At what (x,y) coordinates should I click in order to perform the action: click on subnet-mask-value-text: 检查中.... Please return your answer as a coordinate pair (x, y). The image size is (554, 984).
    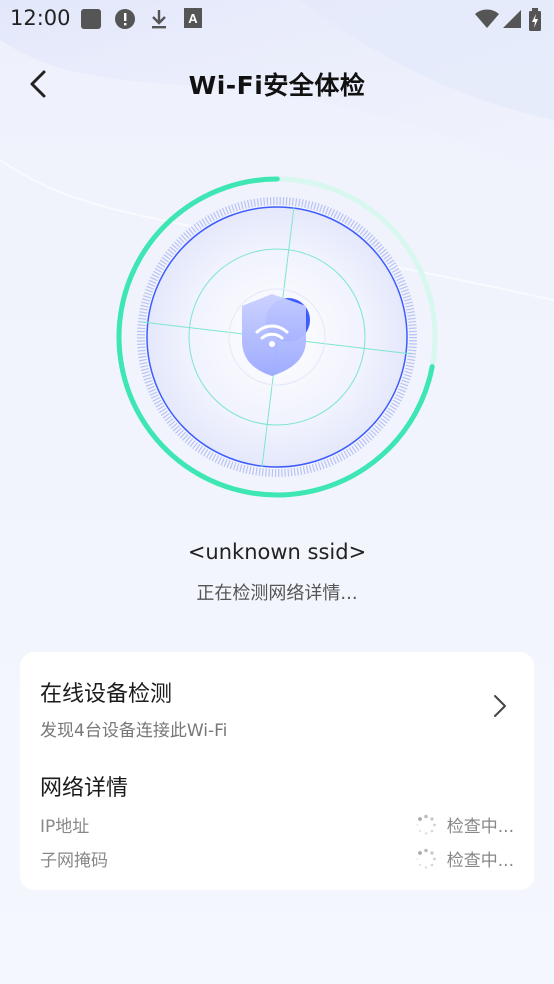
    Looking at the image, I should click on (480, 861).